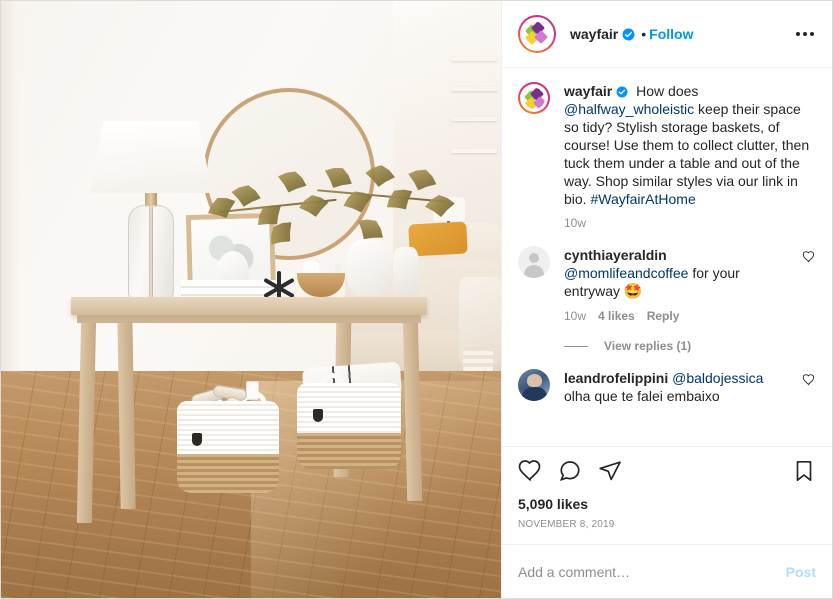  I want to click on post-actions: 5,090 likes NOVEMBER 8, 2019, so click(667, 495).